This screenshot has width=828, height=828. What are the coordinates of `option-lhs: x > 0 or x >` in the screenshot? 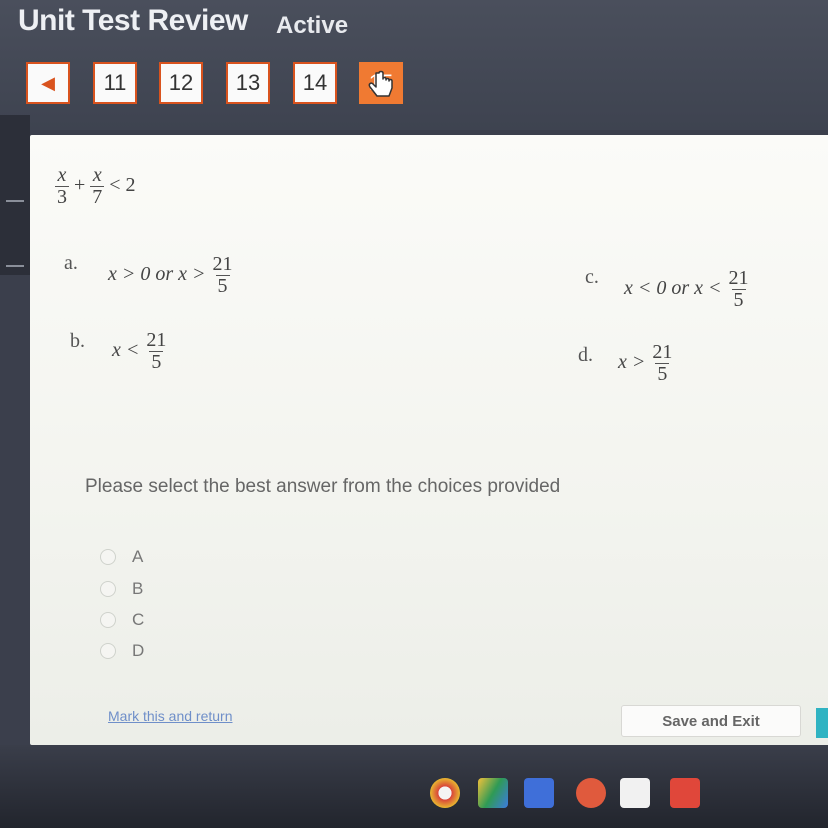 It's located at (157, 274).